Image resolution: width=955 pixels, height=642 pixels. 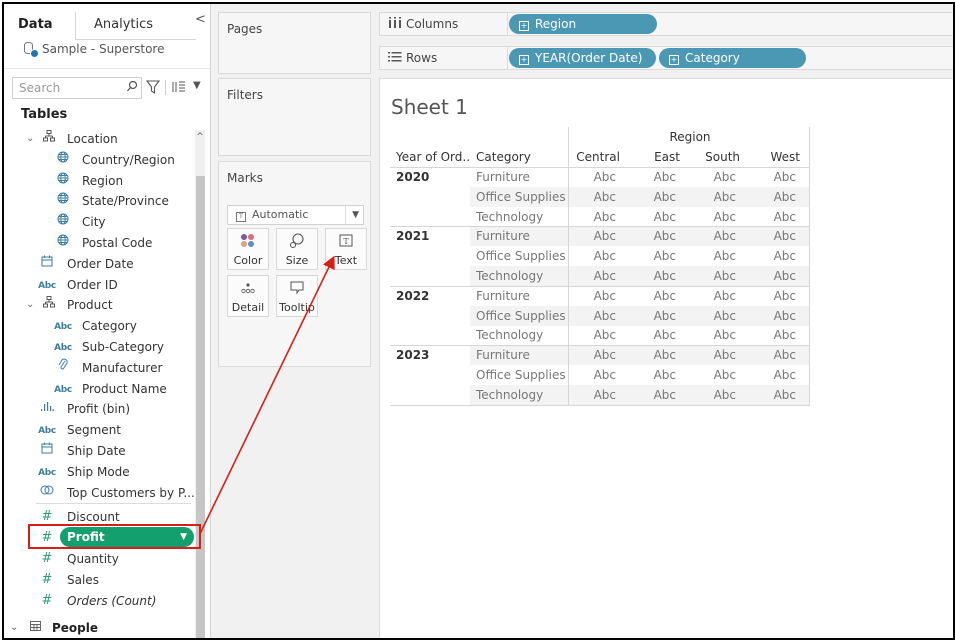 What do you see at coordinates (100, 628) in the screenshot?
I see `table-people: ⌄ People` at bounding box center [100, 628].